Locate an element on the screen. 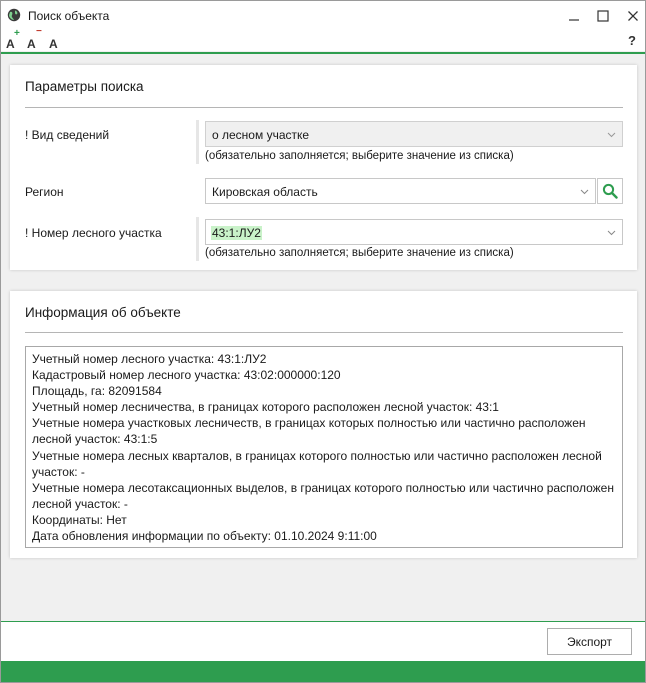  maximize-button is located at coordinates (603, 16).